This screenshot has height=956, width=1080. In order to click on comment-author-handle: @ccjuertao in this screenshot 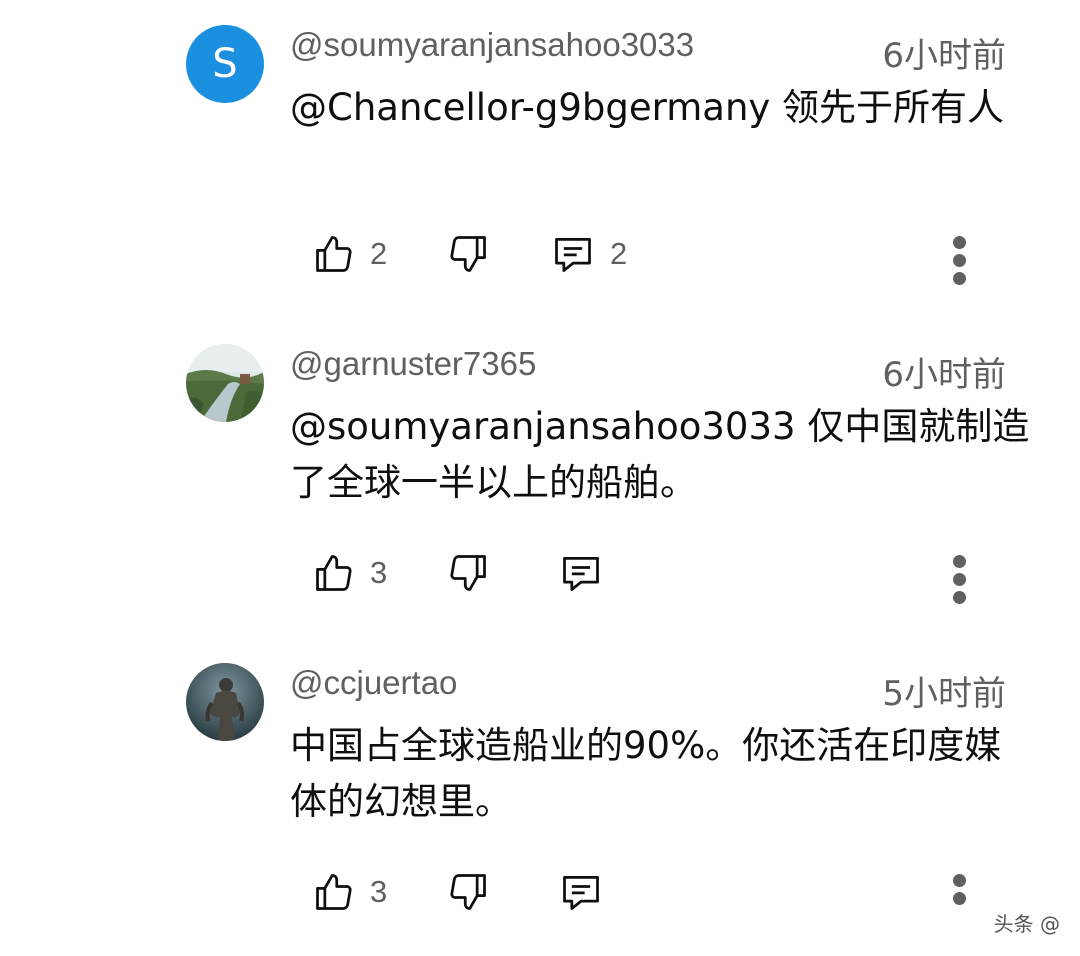, I will do `click(373, 683)`.